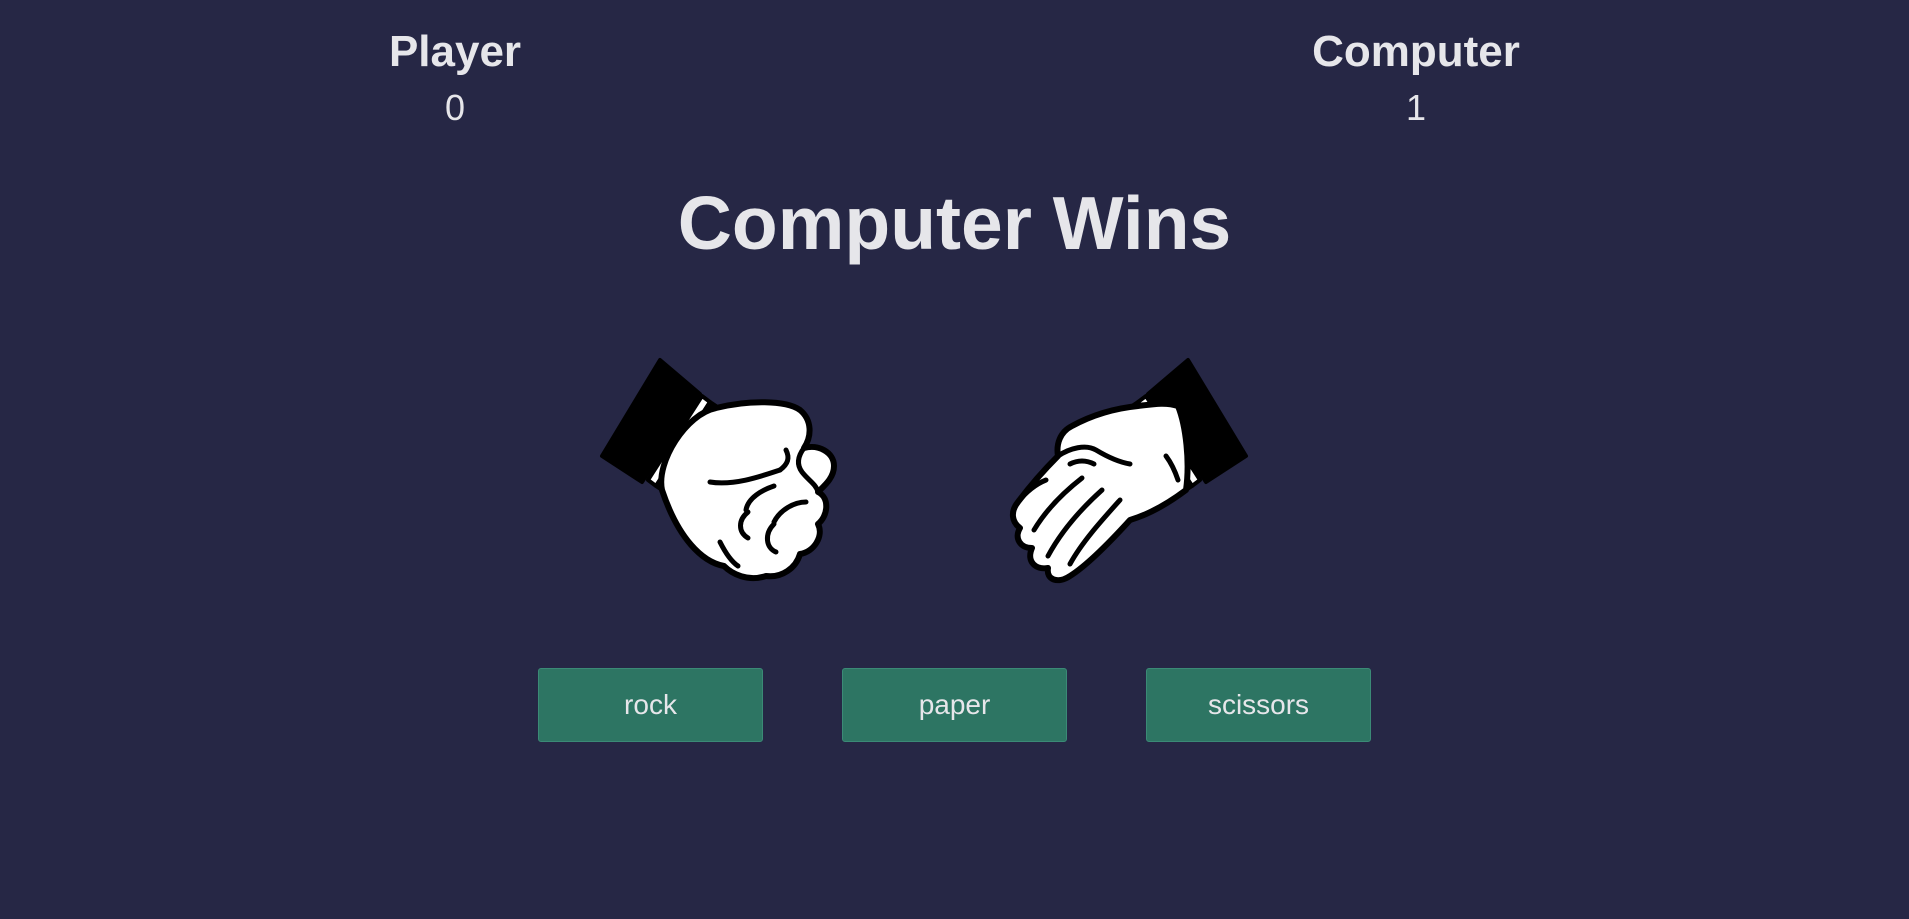  Describe the element at coordinates (1416, 107) in the screenshot. I see `computer-score: 1` at that location.